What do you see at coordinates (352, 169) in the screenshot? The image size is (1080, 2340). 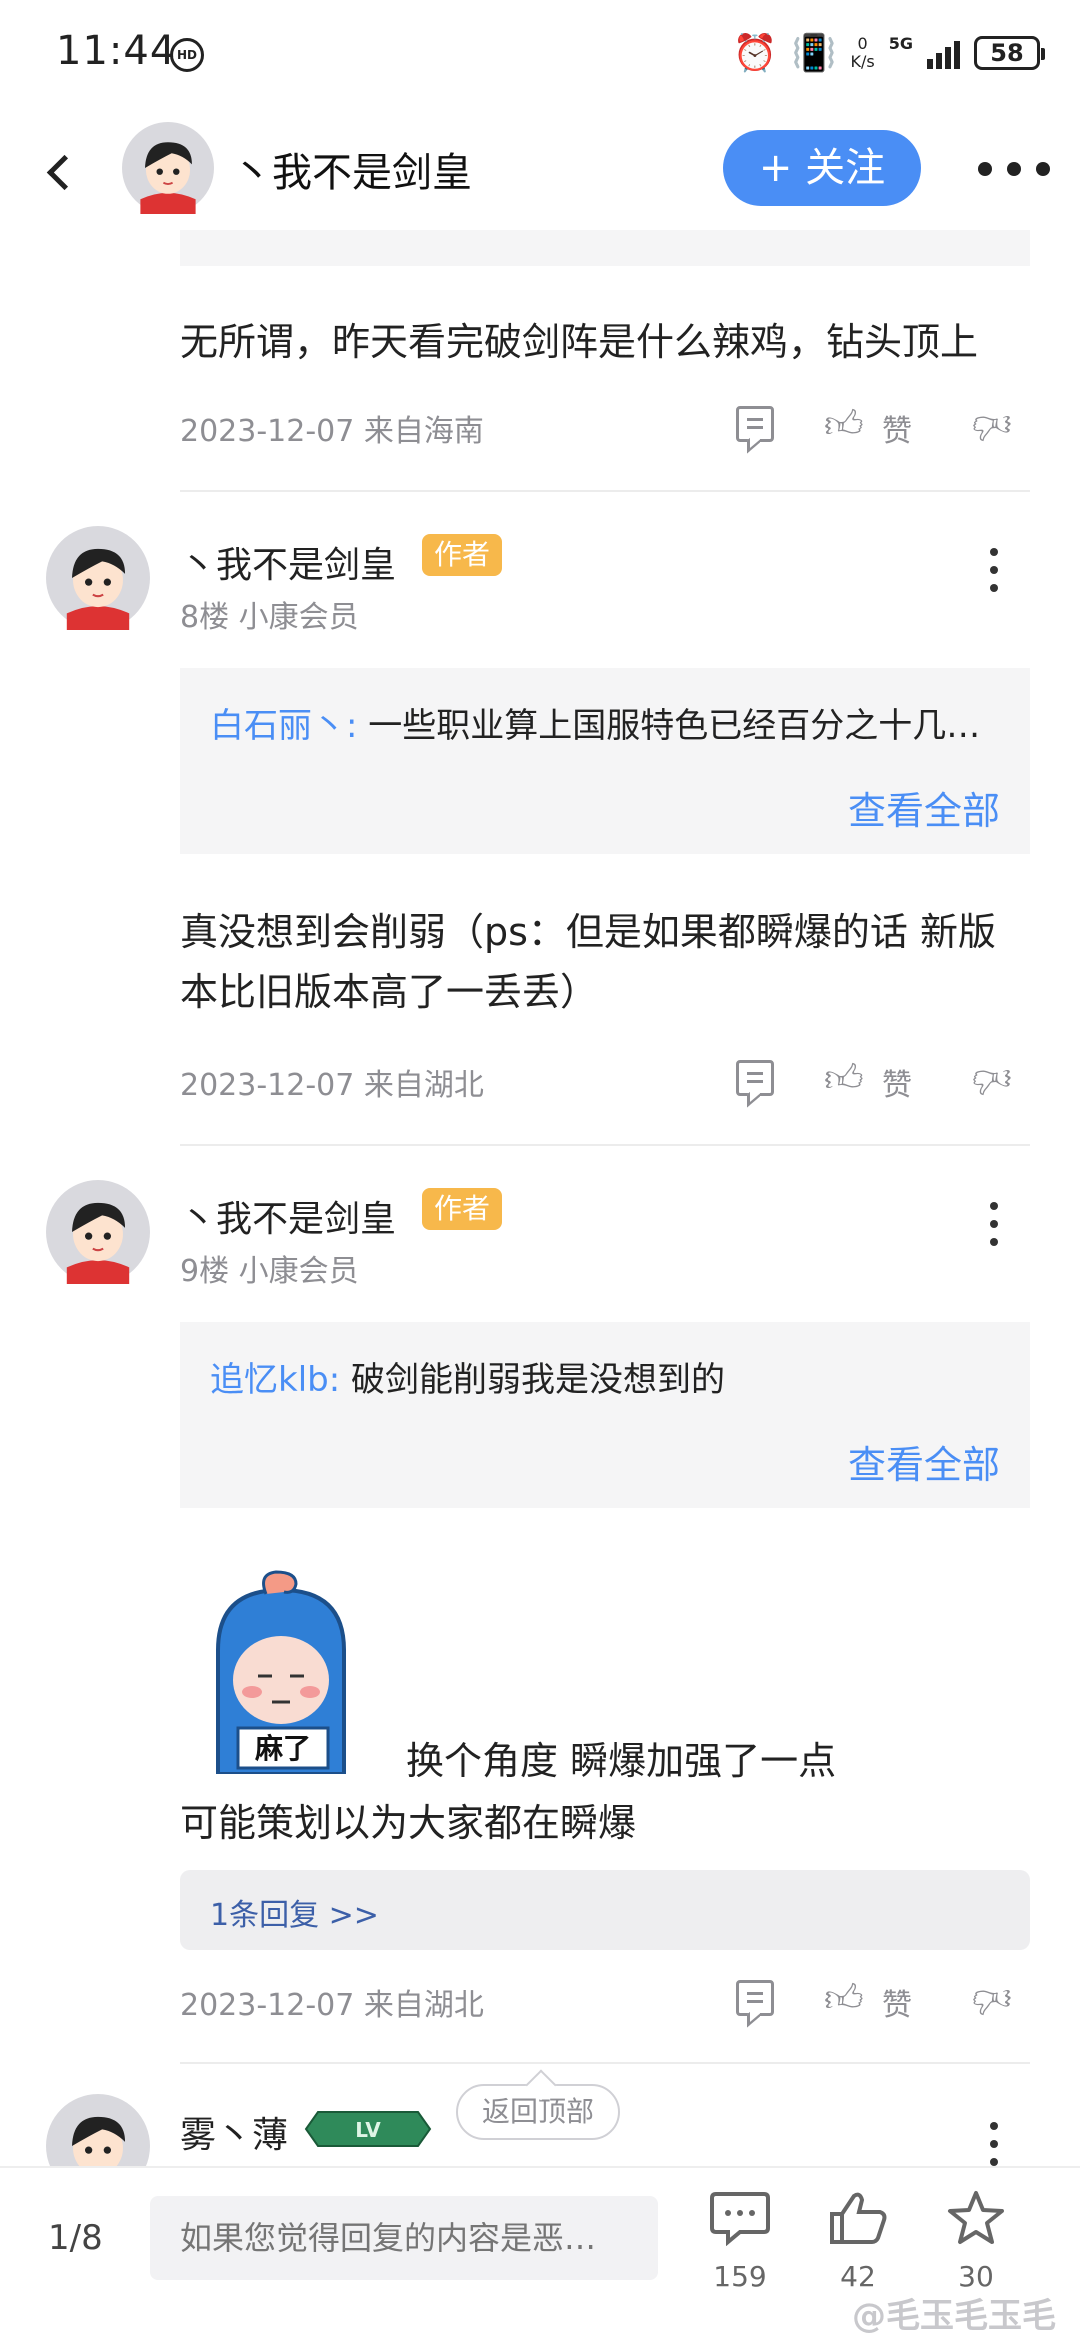 I see `header-username: 丶我不是剑皇` at bounding box center [352, 169].